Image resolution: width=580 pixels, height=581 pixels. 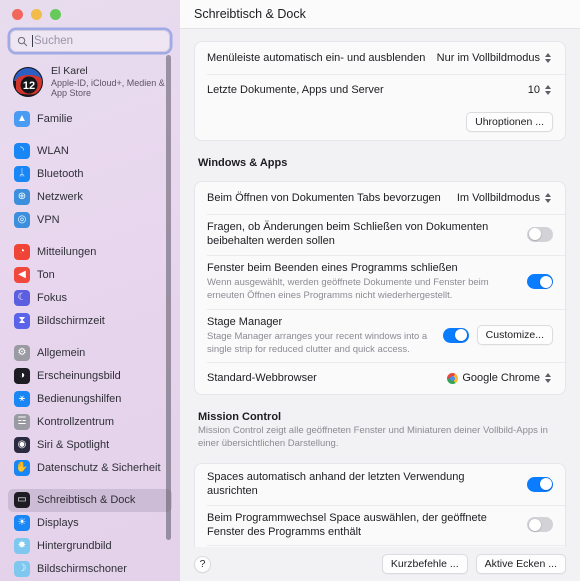 What do you see at coordinates (90, 546) in the screenshot?
I see `sidebar-item-hintergrundbild: ✸ Hintergrundbild` at bounding box center [90, 546].